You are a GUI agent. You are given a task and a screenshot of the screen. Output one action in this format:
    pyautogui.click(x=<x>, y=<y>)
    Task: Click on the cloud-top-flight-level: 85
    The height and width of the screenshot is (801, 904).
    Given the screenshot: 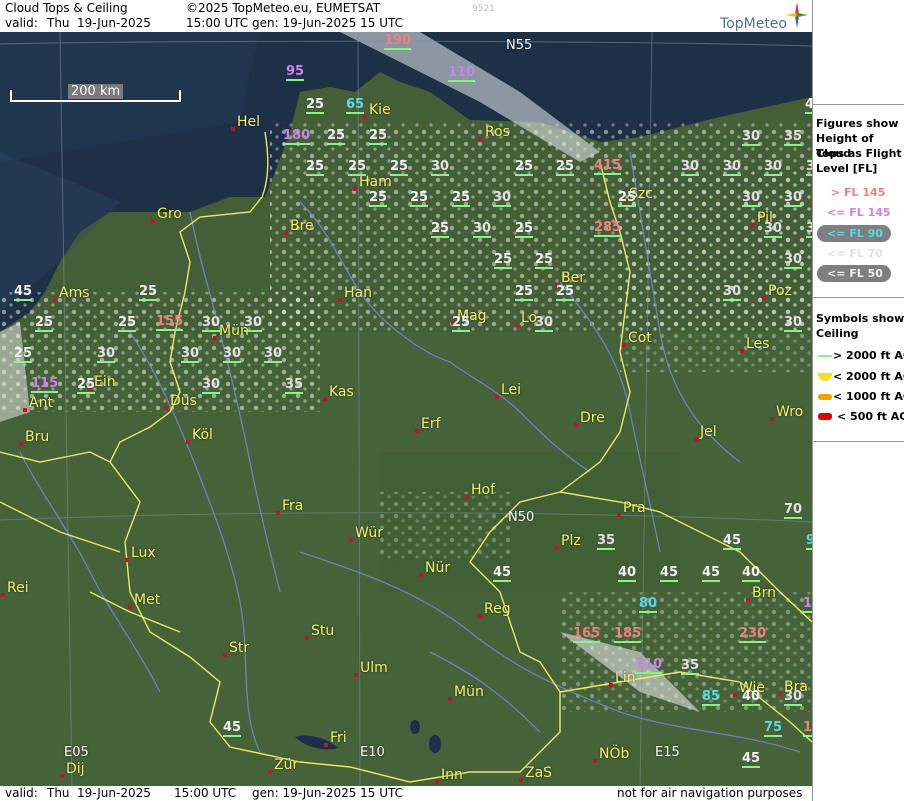 What is the action you would take?
    pyautogui.click(x=711, y=697)
    